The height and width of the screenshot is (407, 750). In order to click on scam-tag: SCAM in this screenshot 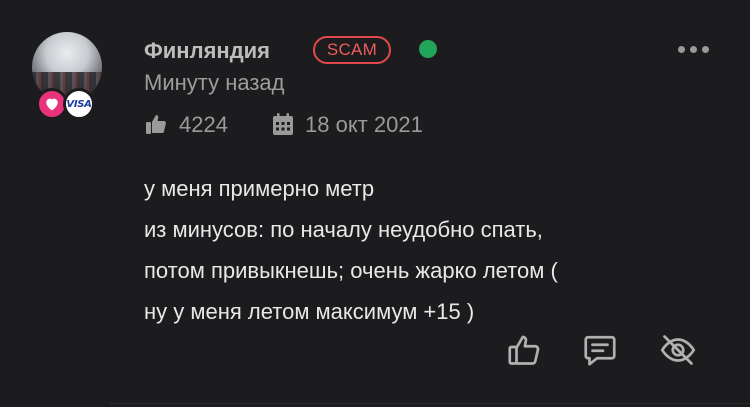, I will do `click(352, 50)`.